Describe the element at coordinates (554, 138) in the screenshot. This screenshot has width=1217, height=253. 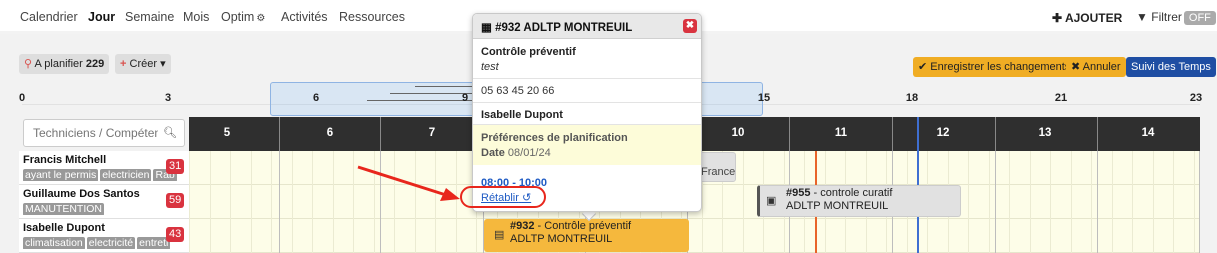
I see `preferences-title: Préférences de planification` at that location.